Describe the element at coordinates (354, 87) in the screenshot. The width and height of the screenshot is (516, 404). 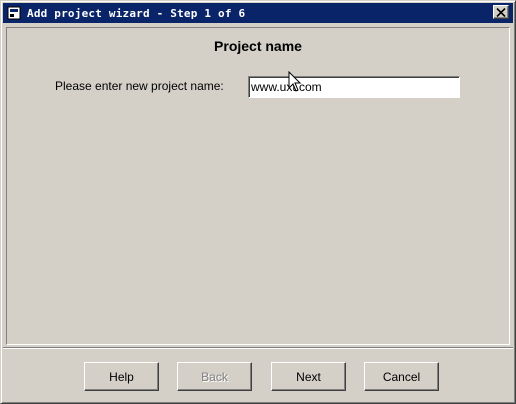
I see `project-name-input` at that location.